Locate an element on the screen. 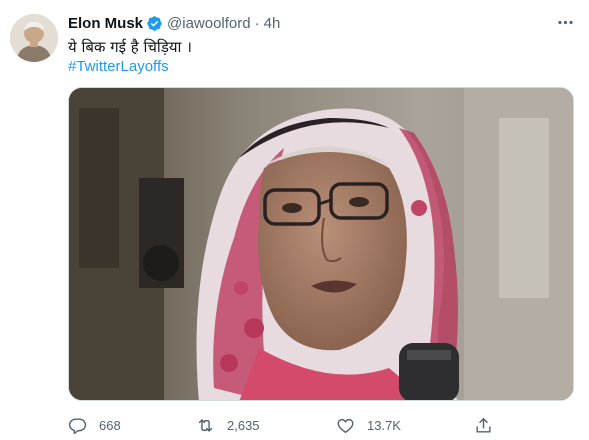  author-handle: @iawoolford is located at coordinates (209, 23).